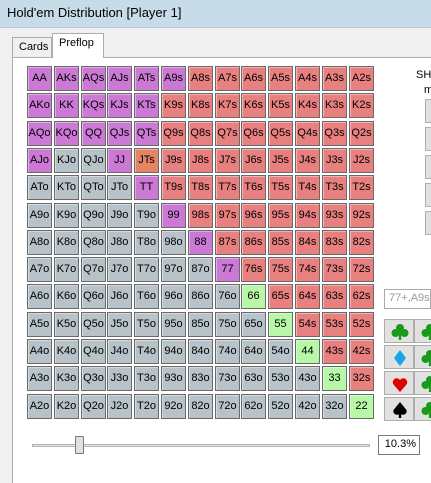 The width and height of the screenshot is (431, 483). I want to click on tab-preflop: Preflop, so click(78, 45).